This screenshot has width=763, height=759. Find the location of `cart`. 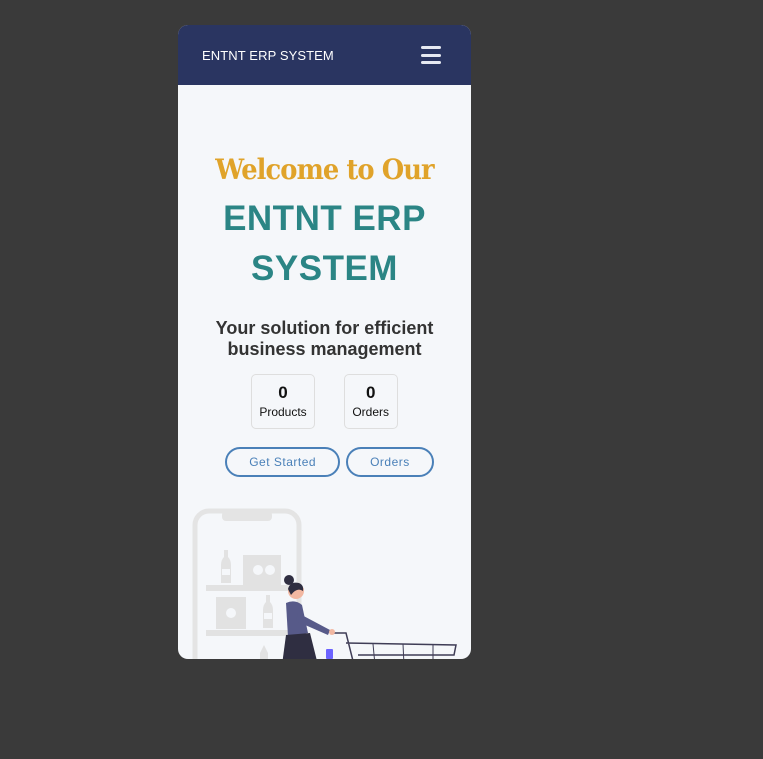

cart is located at coordinates (393, 645).